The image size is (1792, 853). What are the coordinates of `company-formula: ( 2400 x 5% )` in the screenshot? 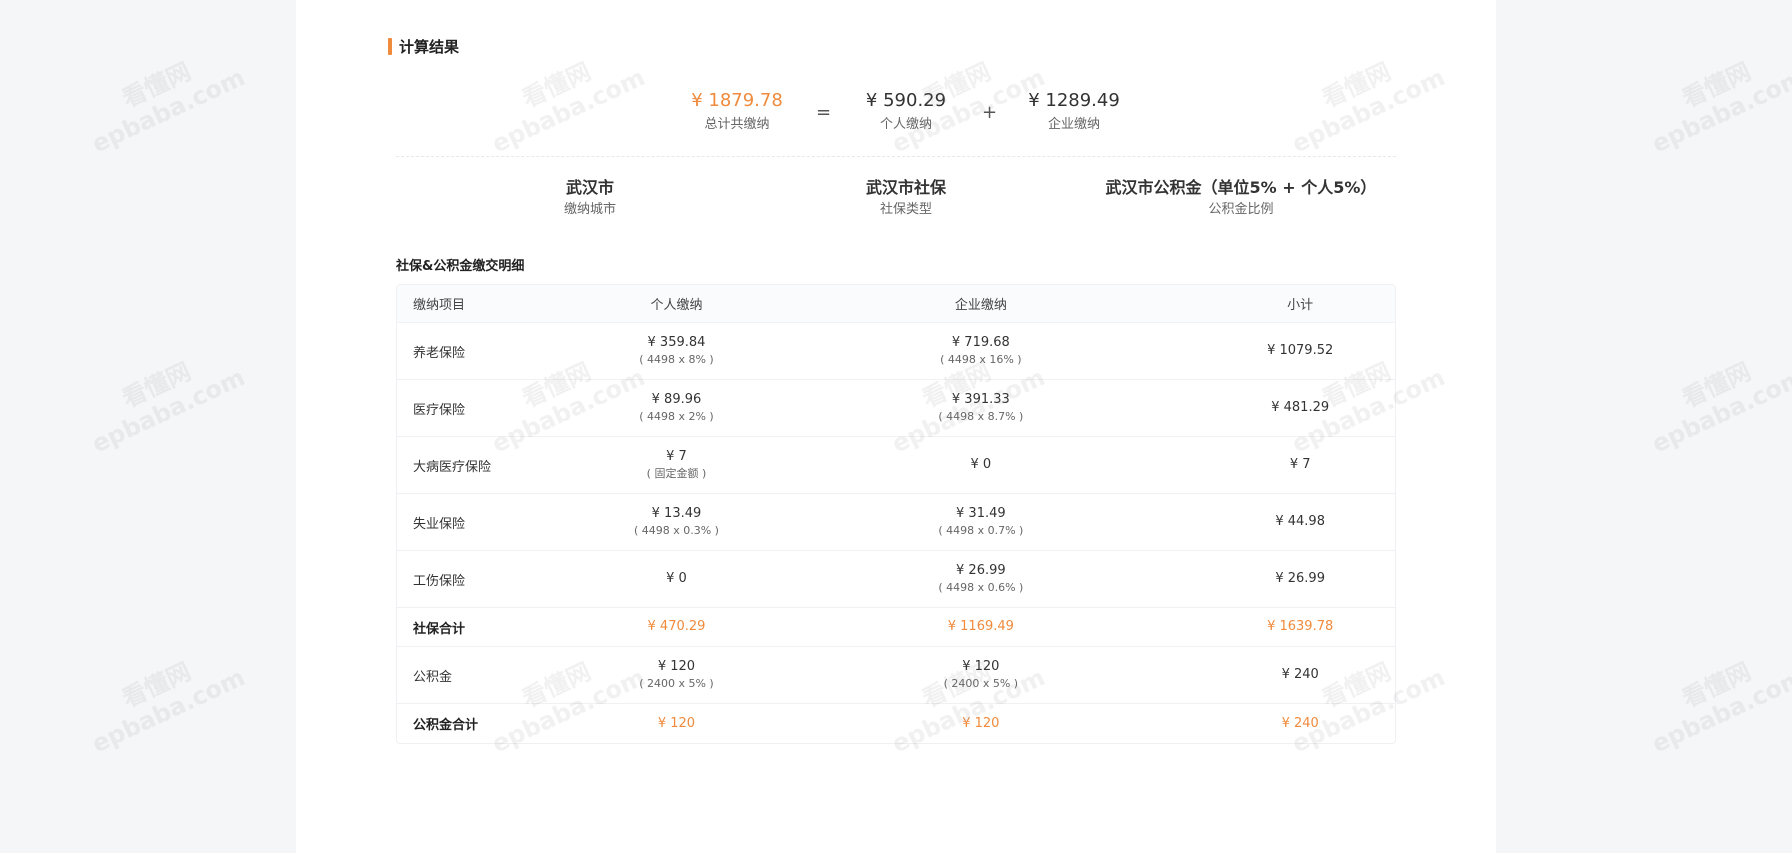 It's located at (981, 683).